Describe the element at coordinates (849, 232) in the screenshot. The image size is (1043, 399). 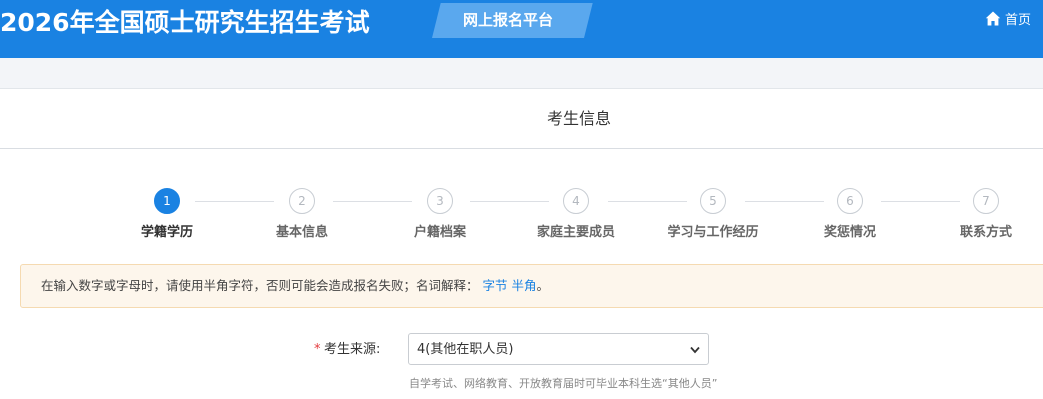
I see `step-label: 奖惩情况` at that location.